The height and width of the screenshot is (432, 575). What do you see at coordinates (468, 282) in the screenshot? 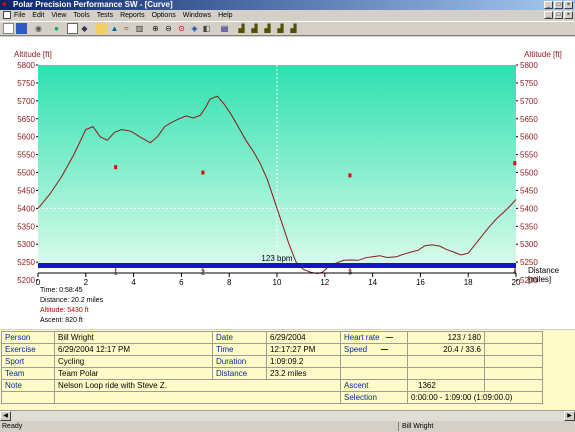
I see `x-tick-label: 18` at bounding box center [468, 282].